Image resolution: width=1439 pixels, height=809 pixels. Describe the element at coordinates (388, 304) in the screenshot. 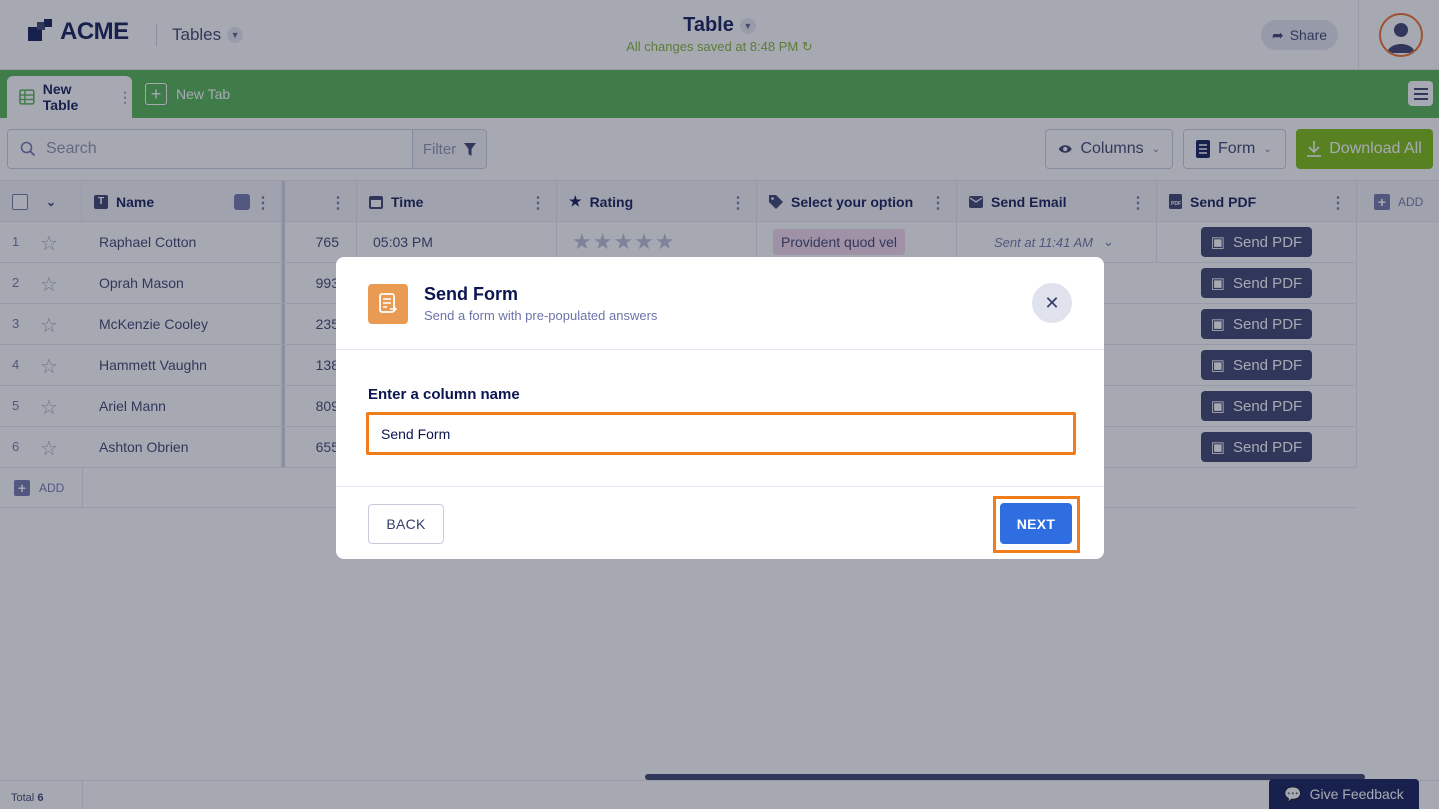

I see `form-icon` at that location.